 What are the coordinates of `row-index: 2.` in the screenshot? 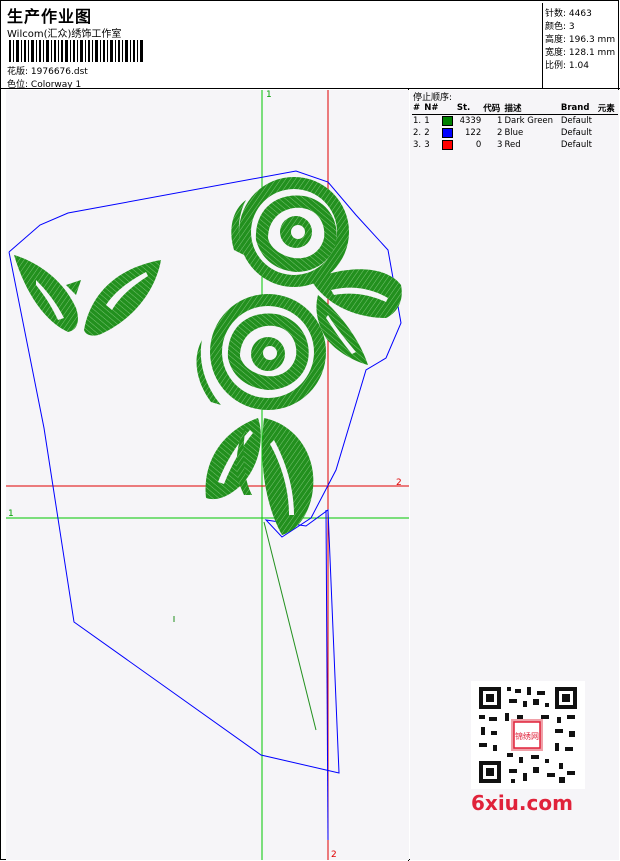 It's located at (417, 133).